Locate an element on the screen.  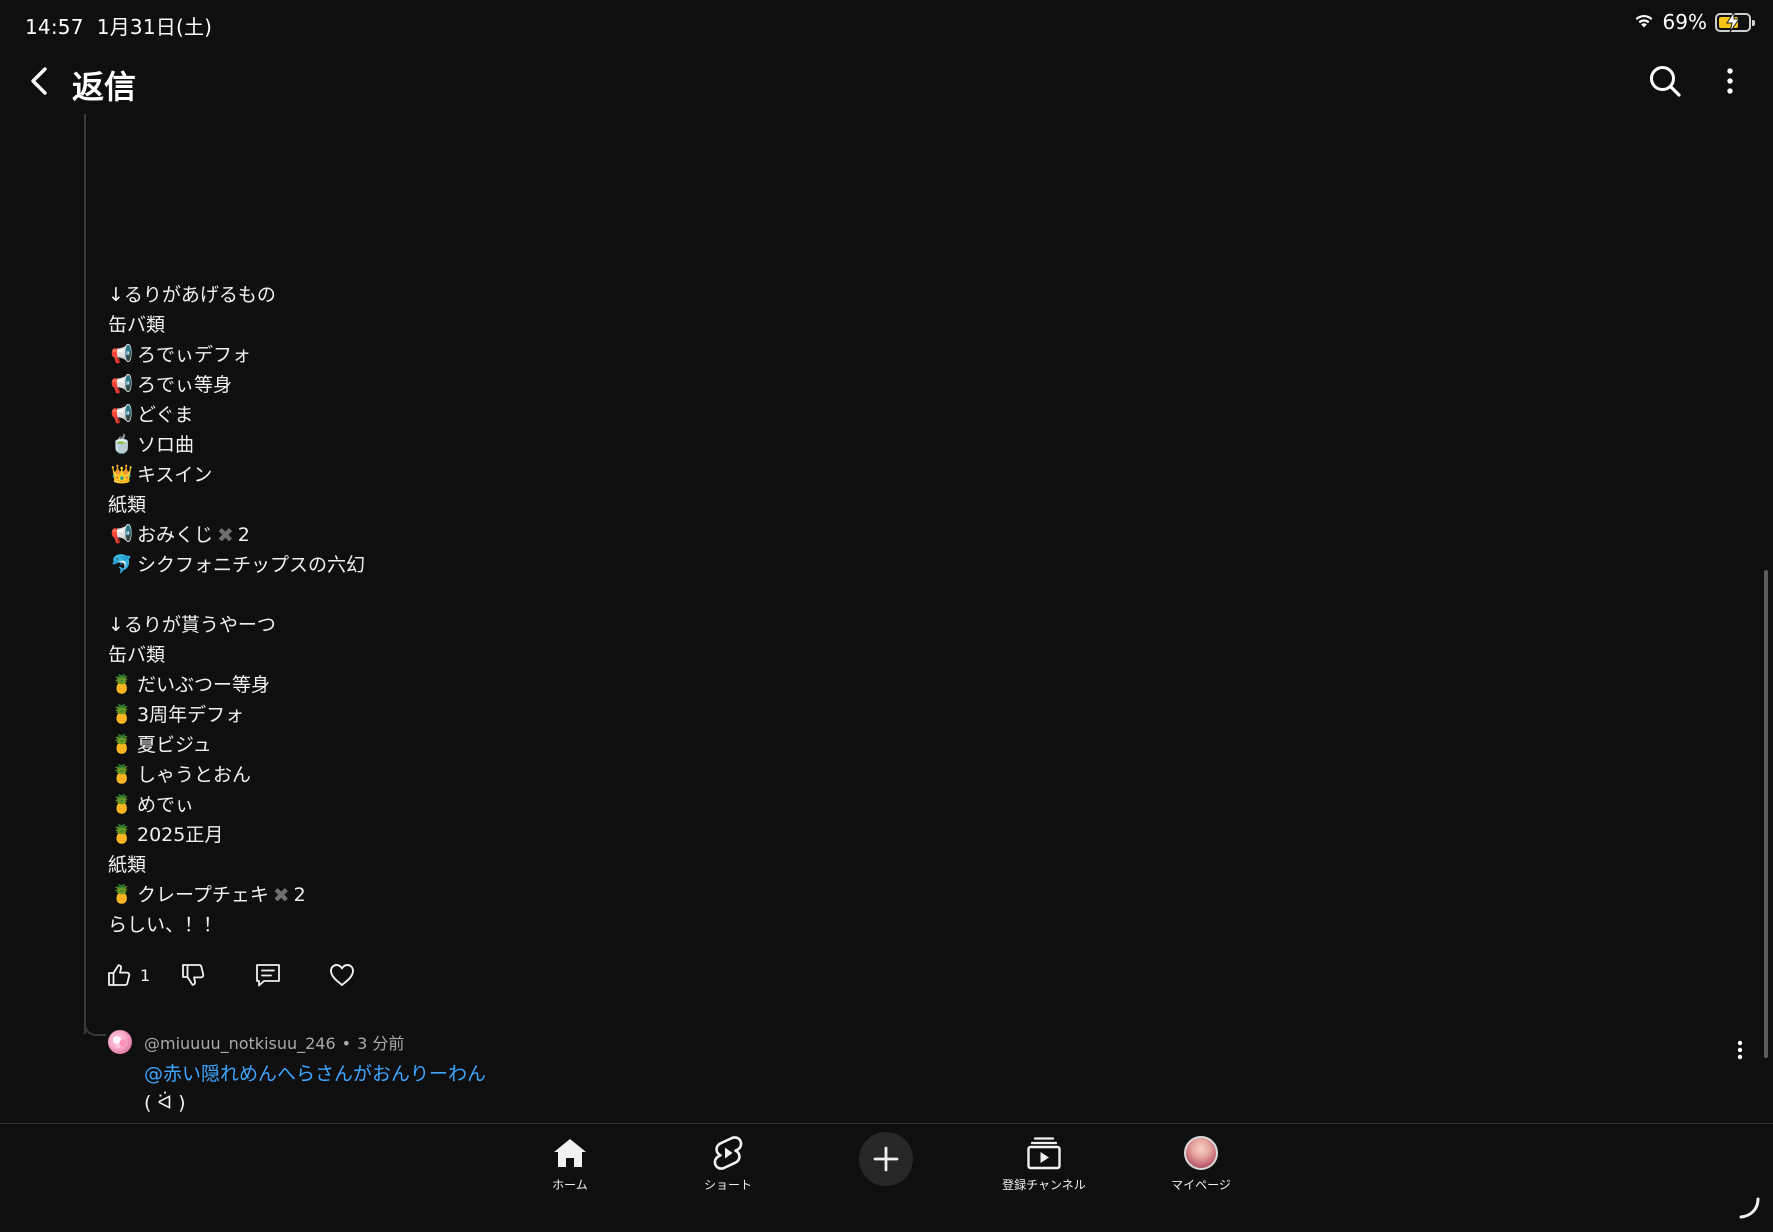
heart-icon is located at coordinates (342, 975).